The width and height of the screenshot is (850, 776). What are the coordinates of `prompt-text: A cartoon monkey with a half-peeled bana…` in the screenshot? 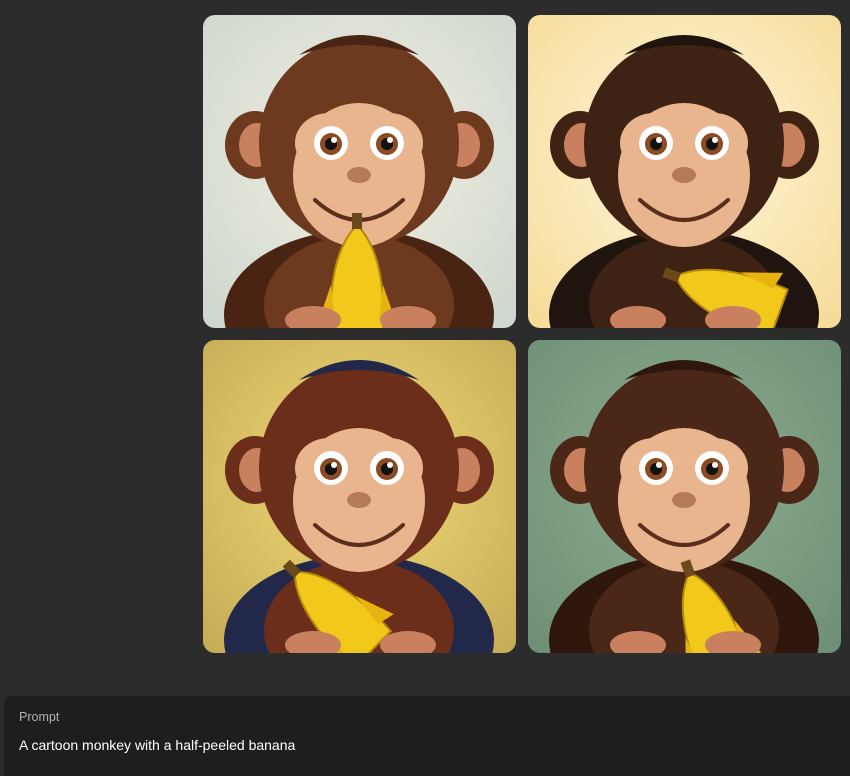 It's located at (157, 745).